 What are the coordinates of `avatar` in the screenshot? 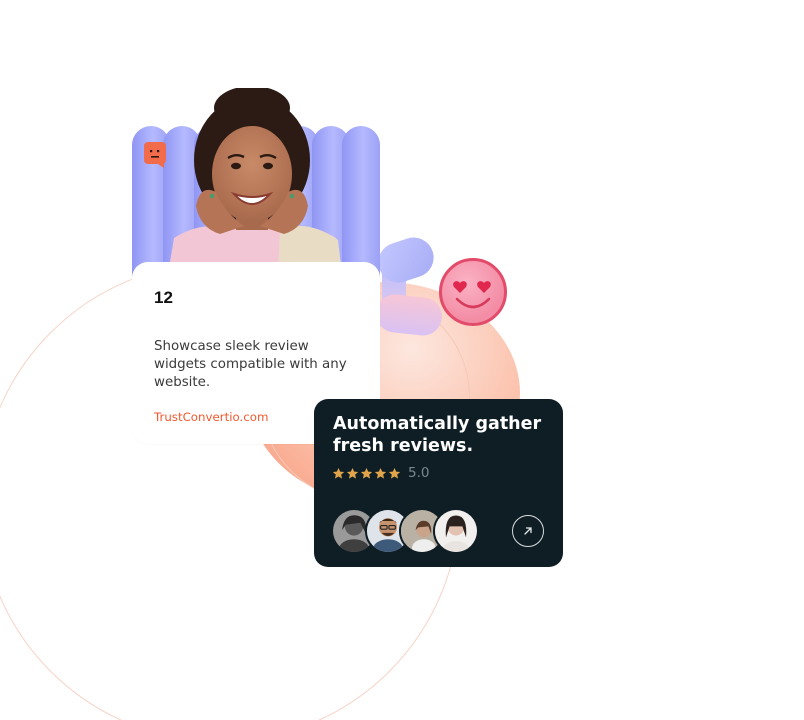 It's located at (456, 531).